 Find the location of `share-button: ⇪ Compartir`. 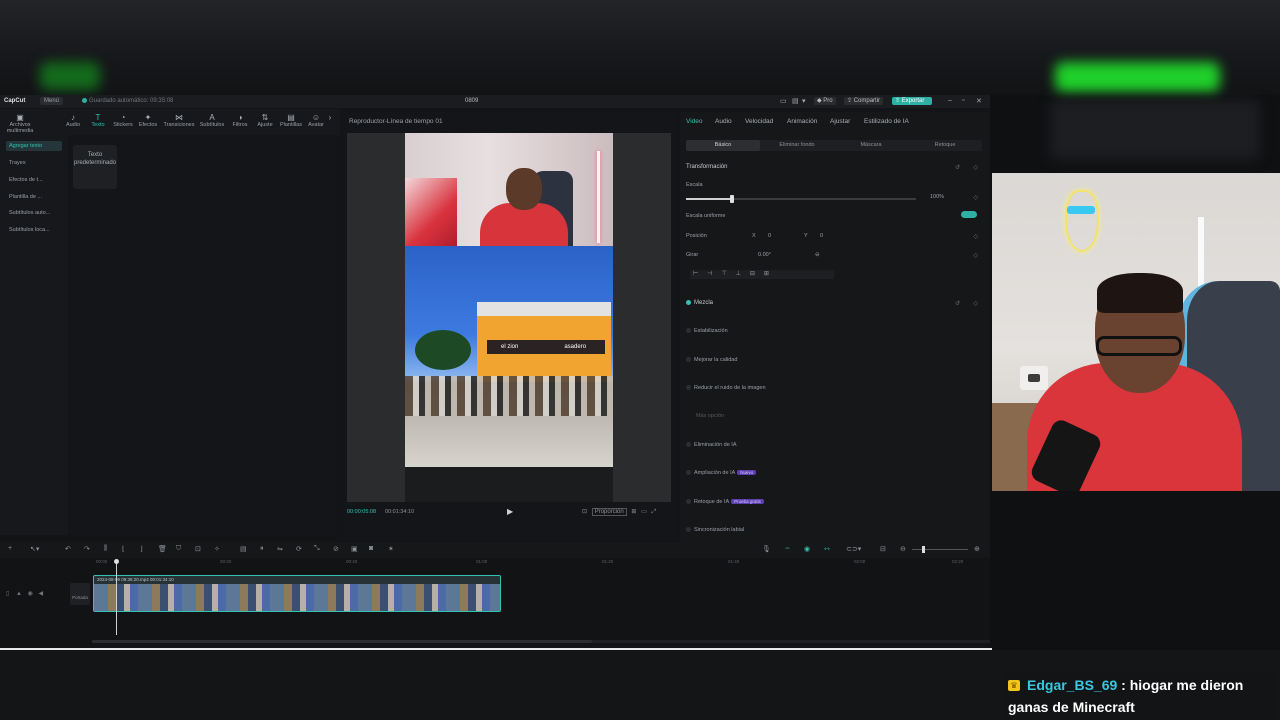

share-button: ⇪ Compartir is located at coordinates (864, 101).